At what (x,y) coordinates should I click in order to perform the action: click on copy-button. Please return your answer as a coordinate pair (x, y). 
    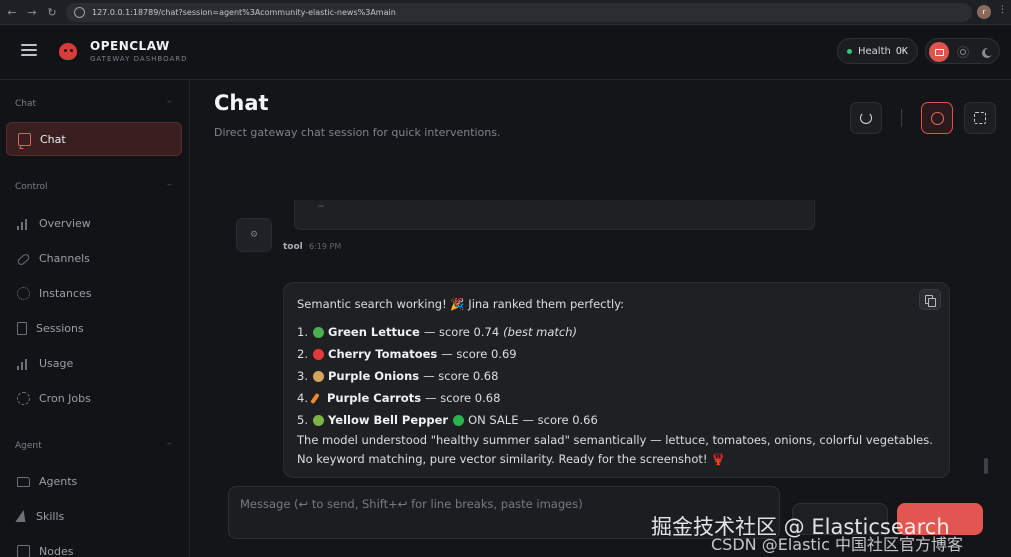
    Looking at the image, I should click on (930, 299).